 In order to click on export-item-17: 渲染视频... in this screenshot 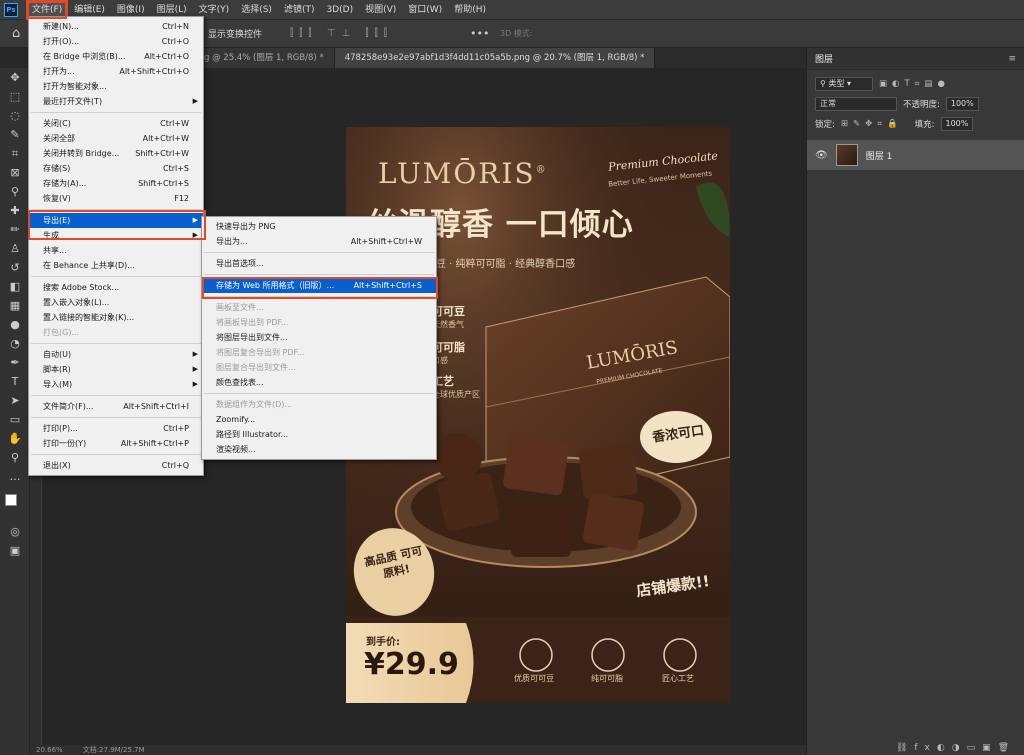, I will do `click(319, 449)`.